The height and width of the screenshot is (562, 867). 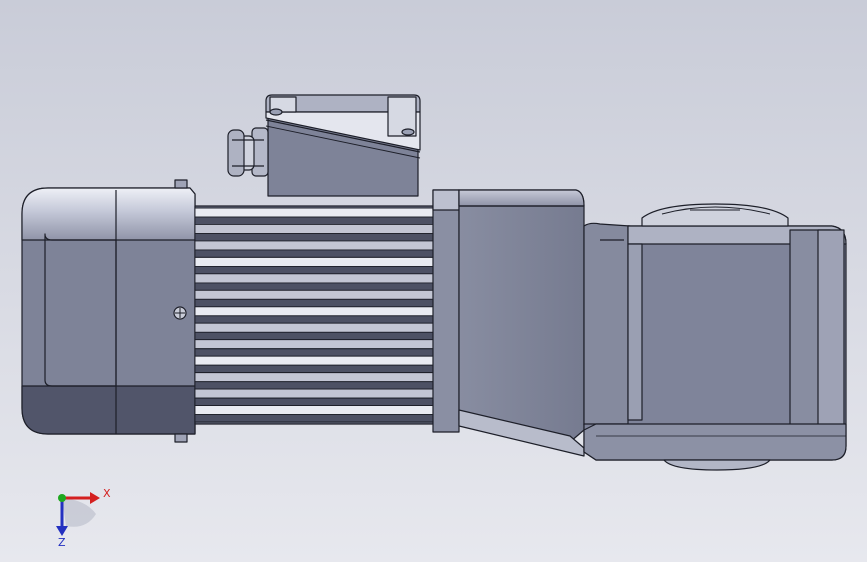 I want to click on z-axis-label: Z, so click(x=62, y=542).